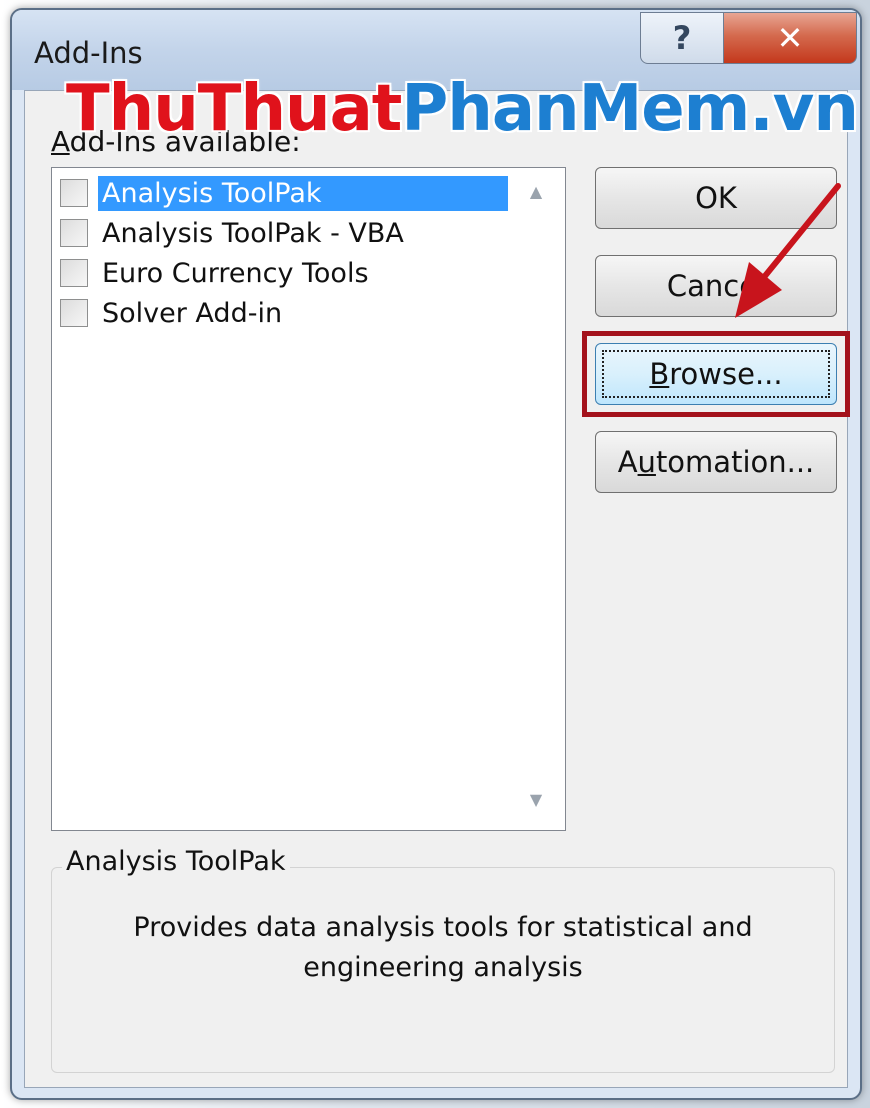 The image size is (870, 1108). I want to click on scroll-down-arrow-icon: ▼, so click(536, 800).